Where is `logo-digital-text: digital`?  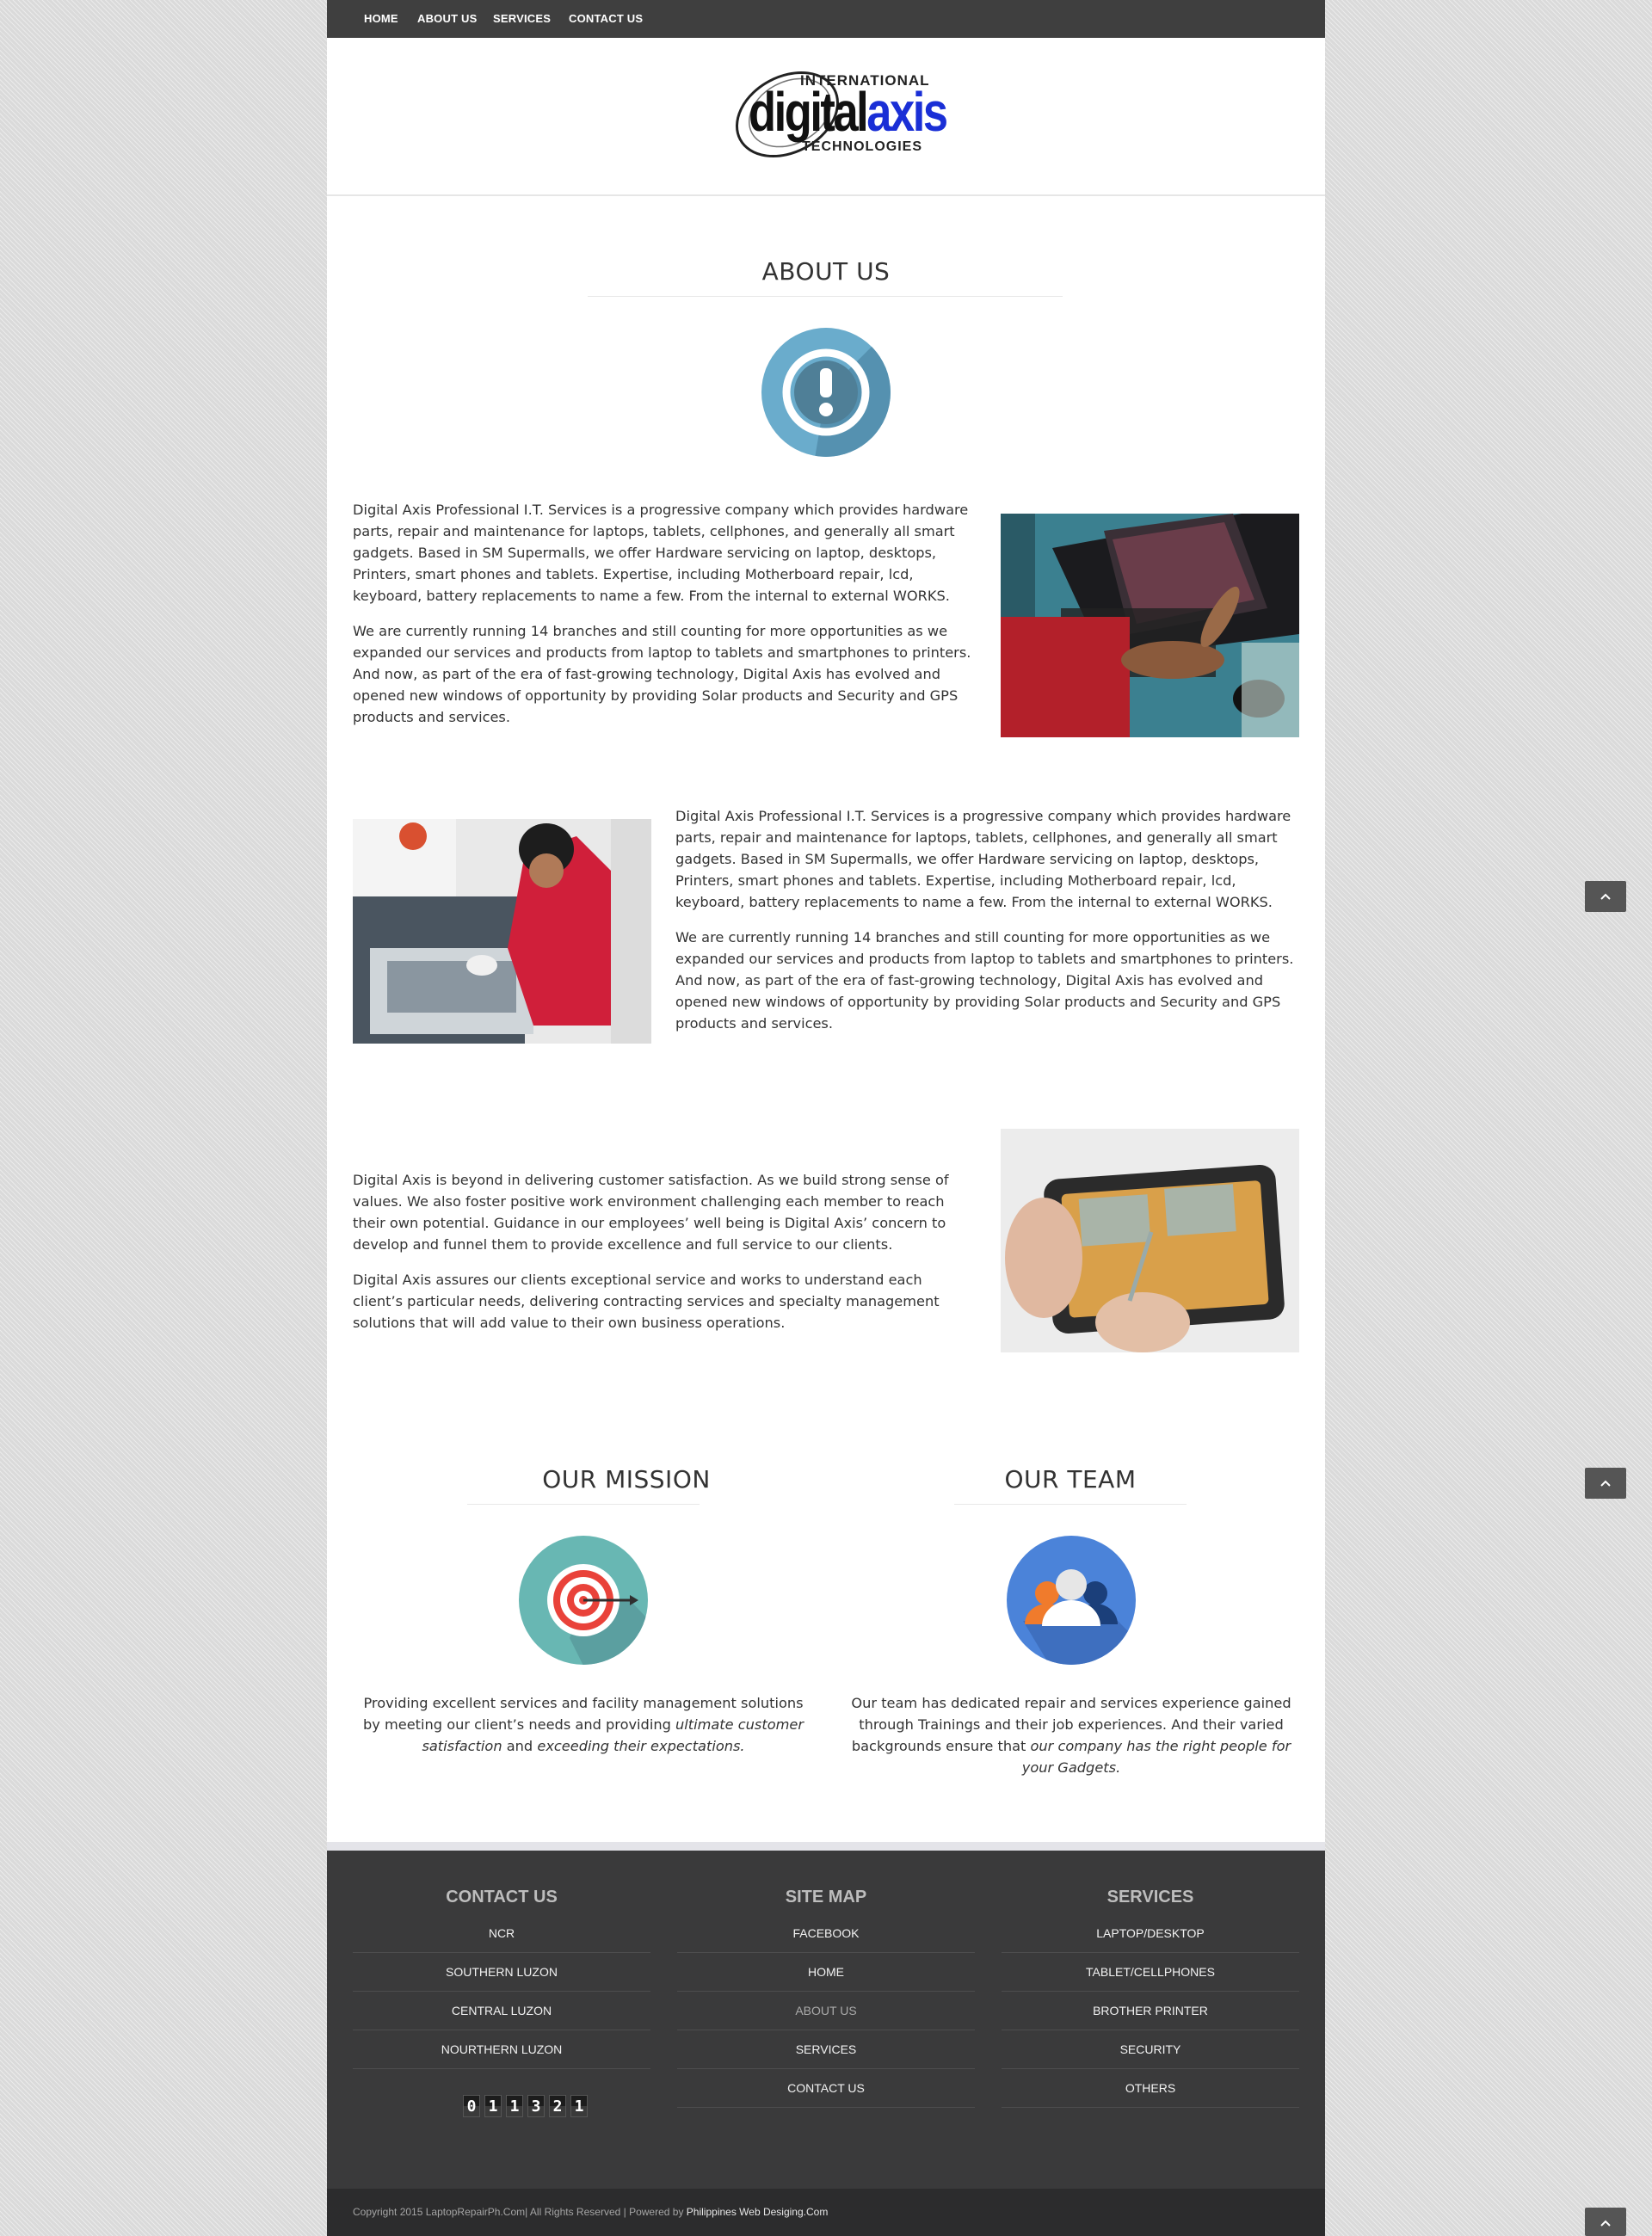 logo-digital-text: digital is located at coordinates (809, 112).